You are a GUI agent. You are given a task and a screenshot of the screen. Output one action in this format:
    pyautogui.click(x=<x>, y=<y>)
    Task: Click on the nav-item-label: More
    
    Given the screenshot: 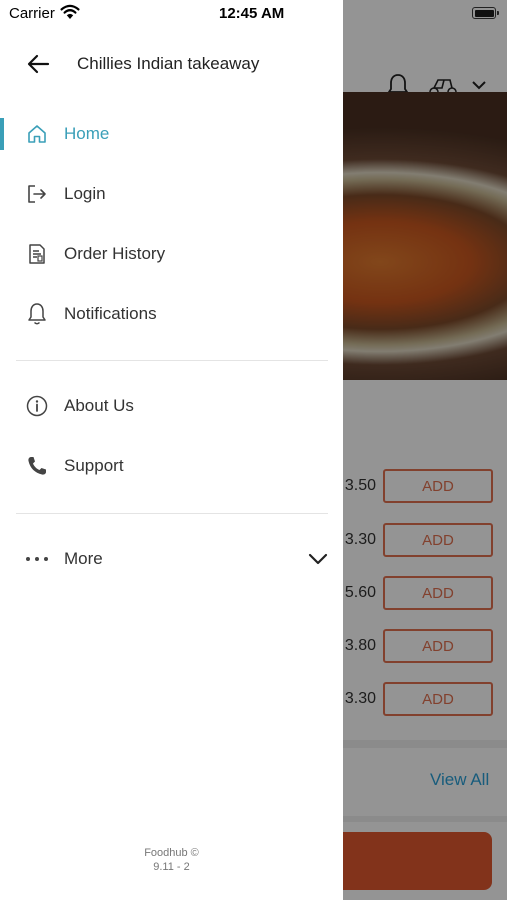 What is the action you would take?
    pyautogui.click(x=83, y=558)
    